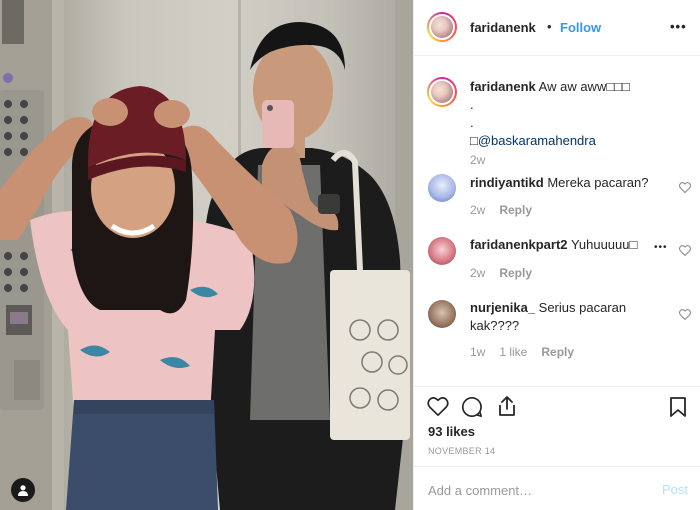  What do you see at coordinates (507, 182) in the screenshot?
I see `comment-username: rindiyantikd` at bounding box center [507, 182].